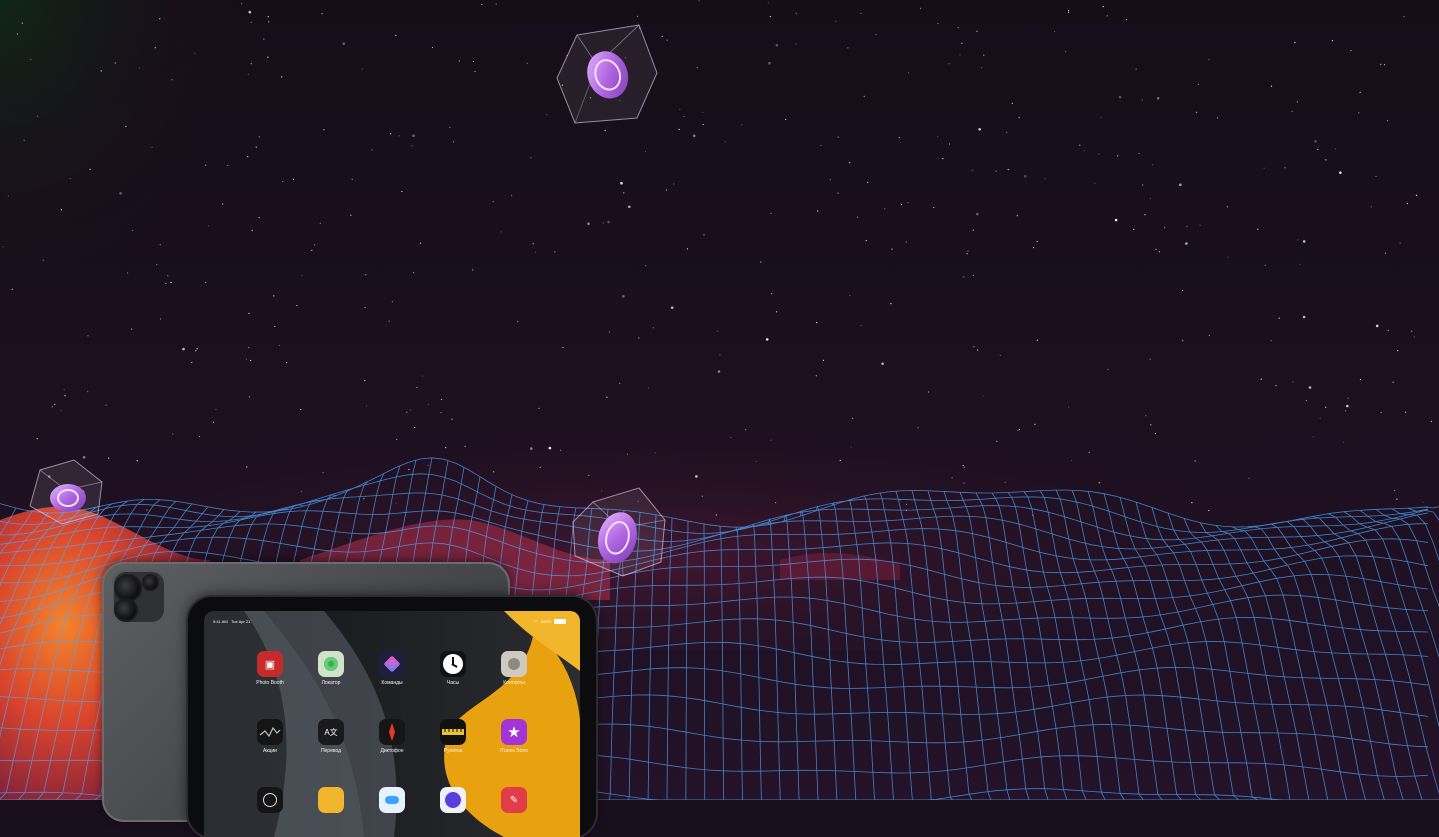  I want to click on app-locator: Локатор, so click(331, 668).